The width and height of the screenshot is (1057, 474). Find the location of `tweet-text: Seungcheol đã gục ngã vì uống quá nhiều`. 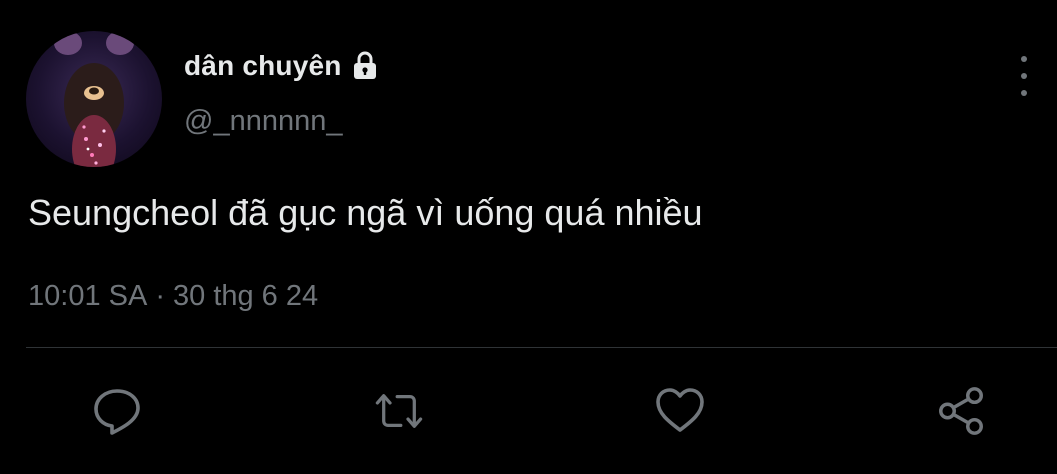

tweet-text: Seungcheol đã gục ngã vì uống quá nhiều is located at coordinates (365, 212).